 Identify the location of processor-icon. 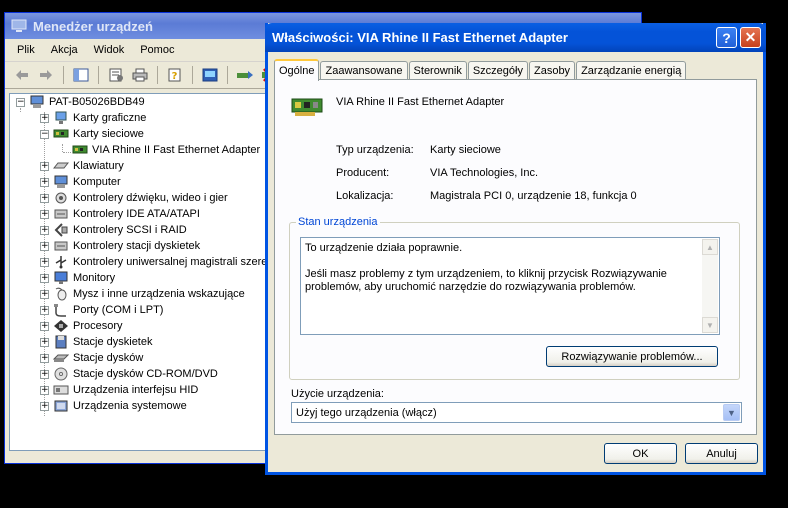
(61, 326).